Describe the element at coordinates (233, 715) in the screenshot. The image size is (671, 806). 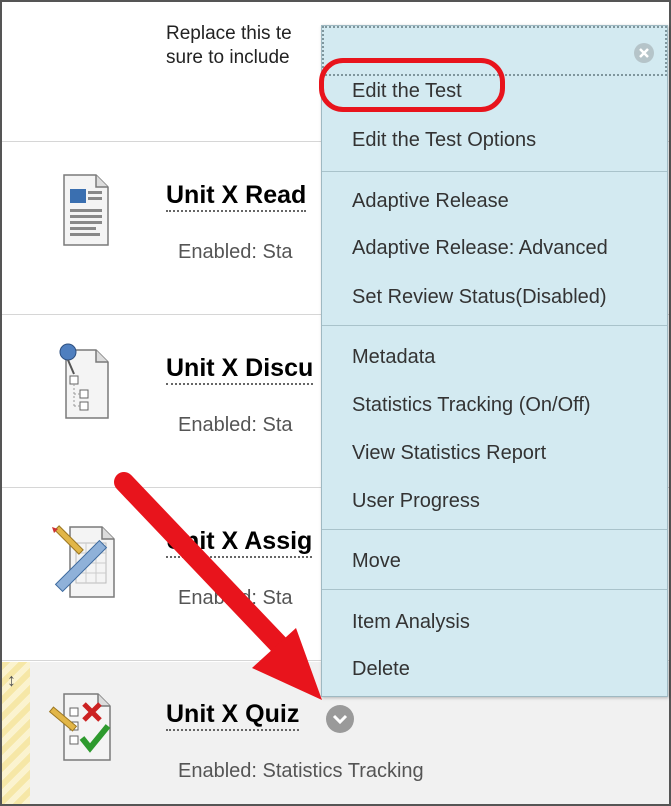
I see `item-title-link: Unit X Quiz` at that location.